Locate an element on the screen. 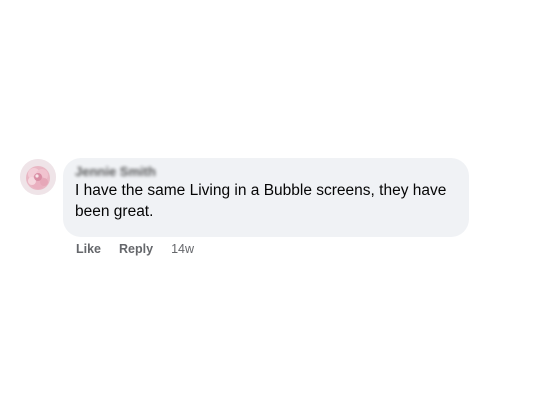 Image resolution: width=540 pixels, height=400 pixels. comment-actions: Like Reply 14w is located at coordinates (135, 249).